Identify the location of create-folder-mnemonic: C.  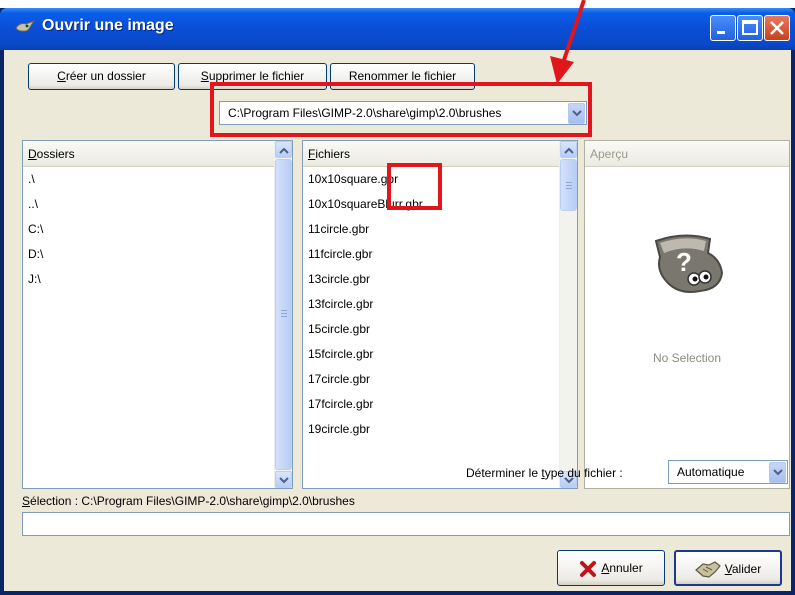
(61, 76).